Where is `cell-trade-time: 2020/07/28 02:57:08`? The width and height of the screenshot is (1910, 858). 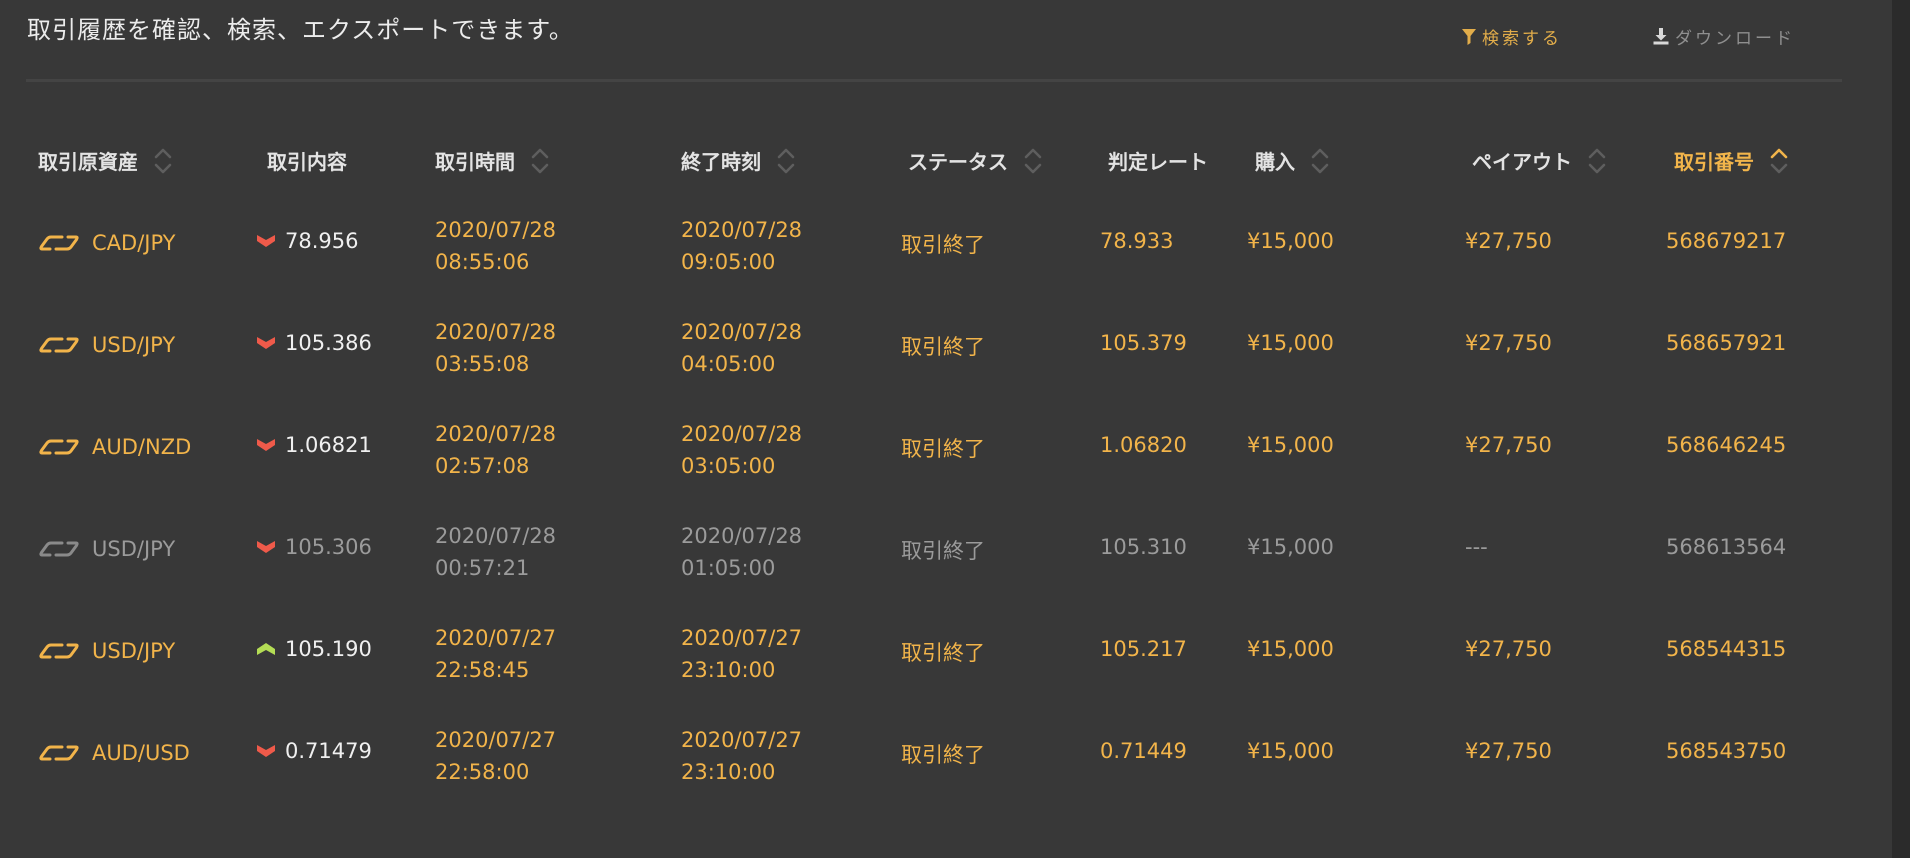 cell-trade-time: 2020/07/28 02:57:08 is located at coordinates (495, 450).